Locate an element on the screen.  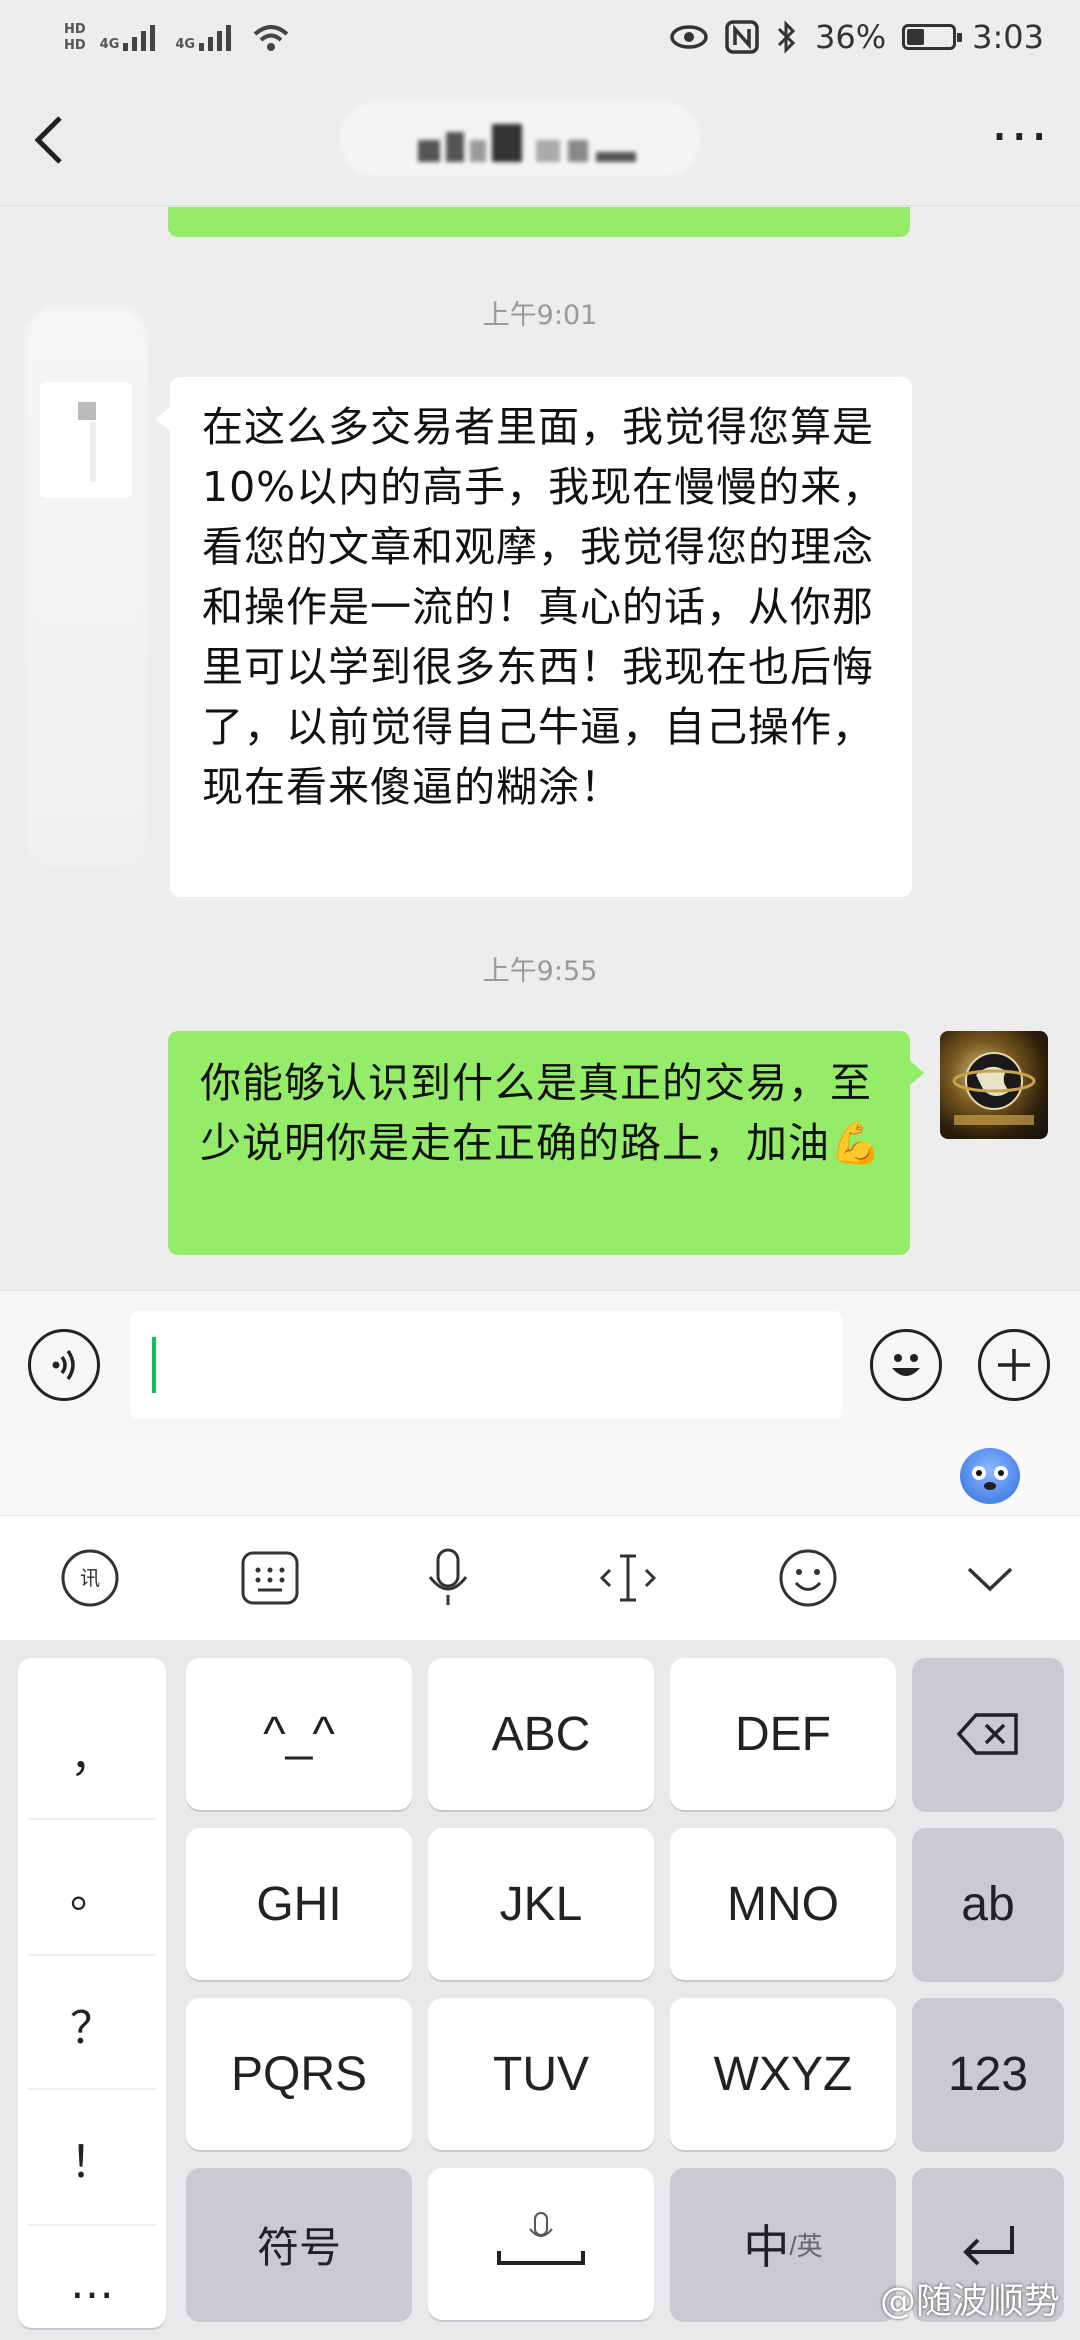
clock: 3:03 is located at coordinates (1008, 37).